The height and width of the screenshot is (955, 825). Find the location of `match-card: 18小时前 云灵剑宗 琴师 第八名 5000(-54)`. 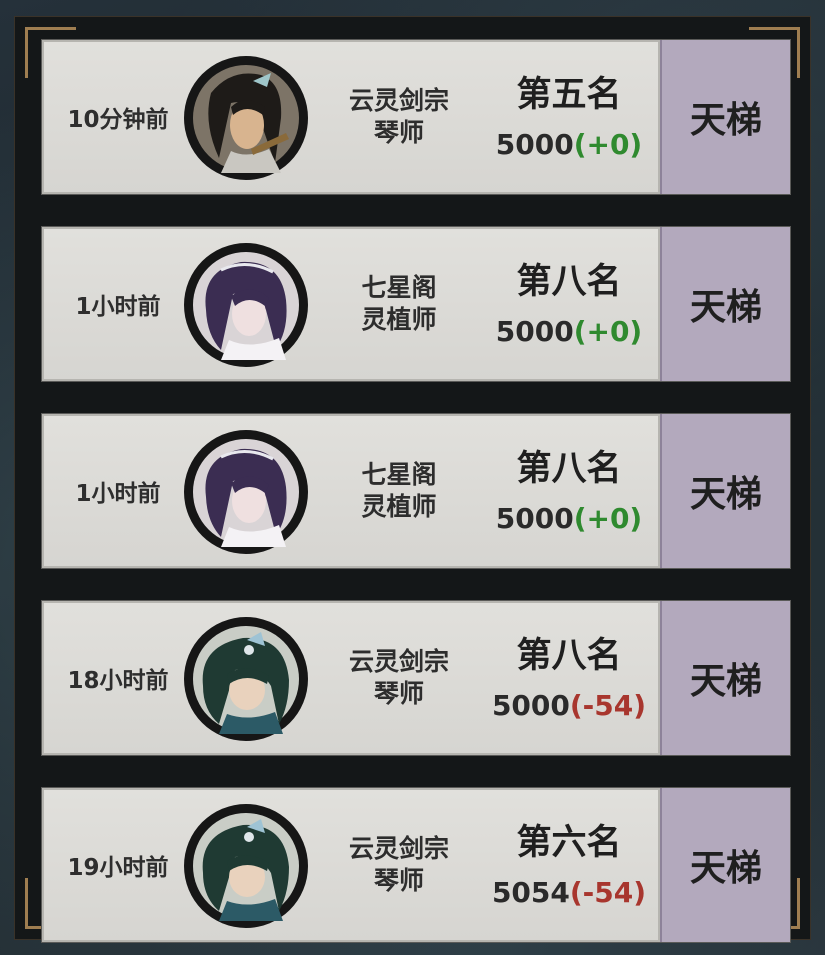

match-card: 18小时前 云灵剑宗 琴师 第八名 5000(-54) is located at coordinates (351, 678).